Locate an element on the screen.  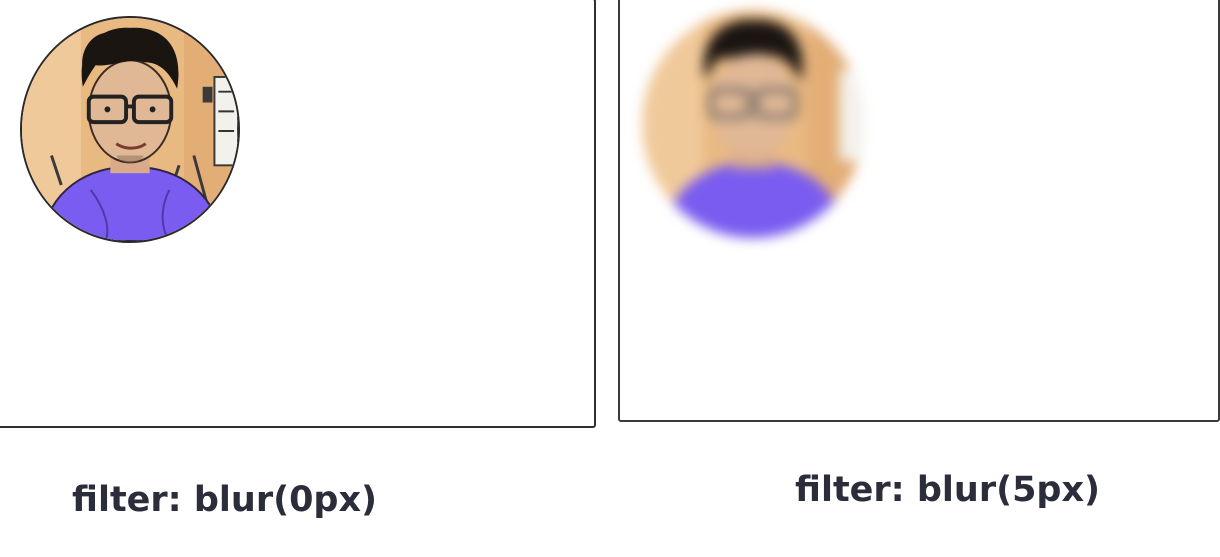
avatar-image-unblurred is located at coordinates (130, 129).